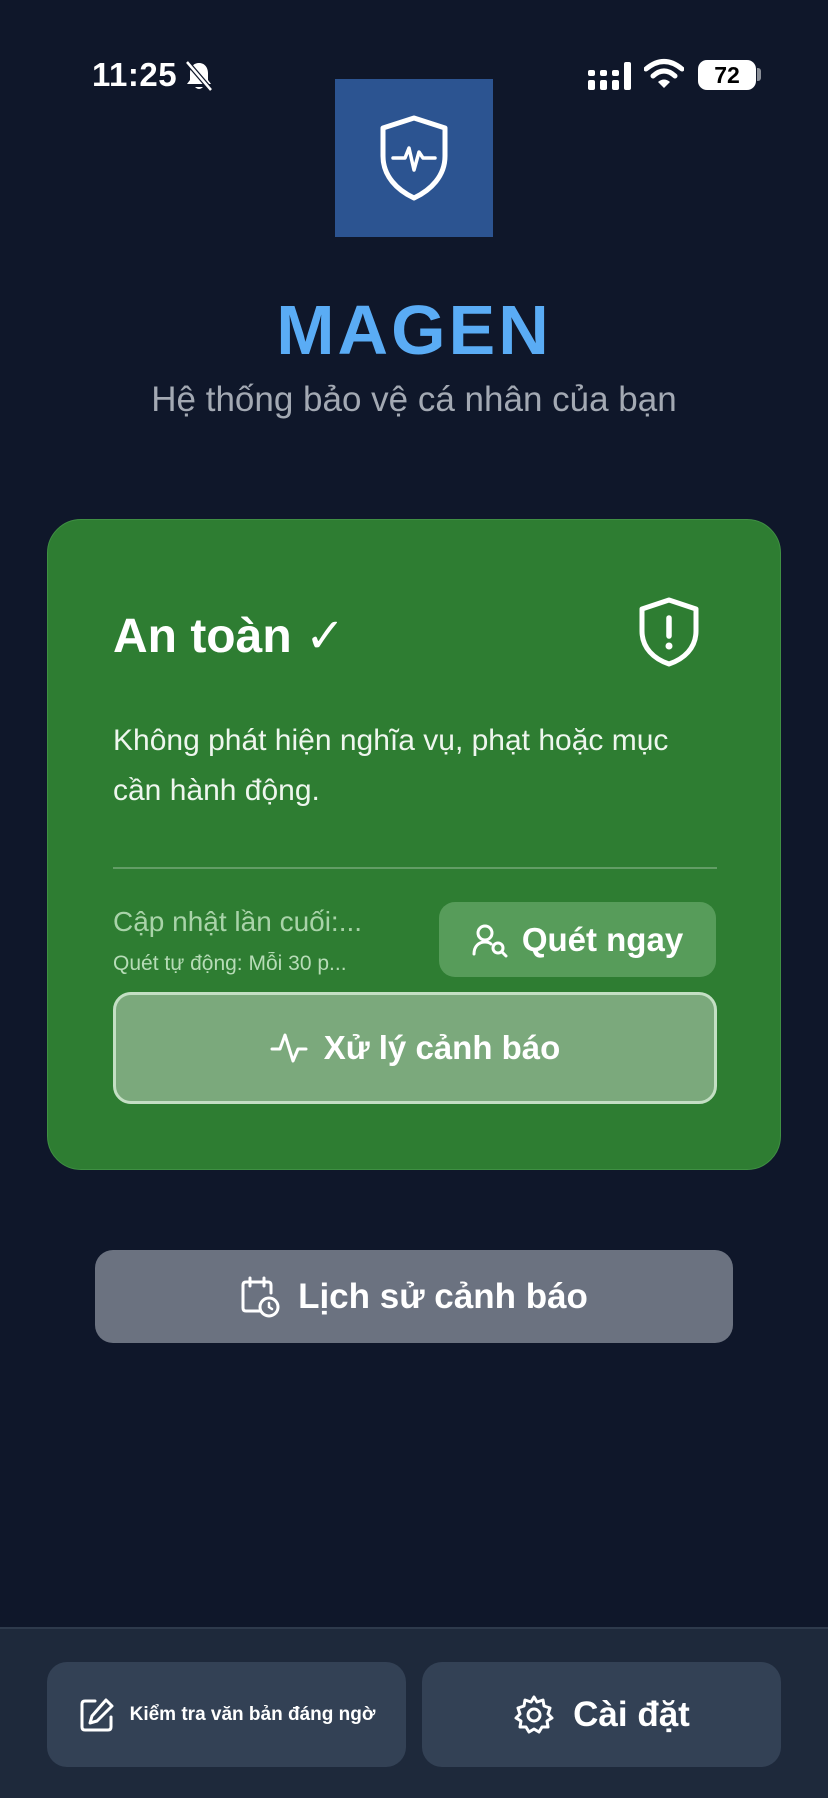 Image resolution: width=828 pixels, height=1798 pixels. Describe the element at coordinates (664, 74) in the screenshot. I see `wifi-icon` at that location.